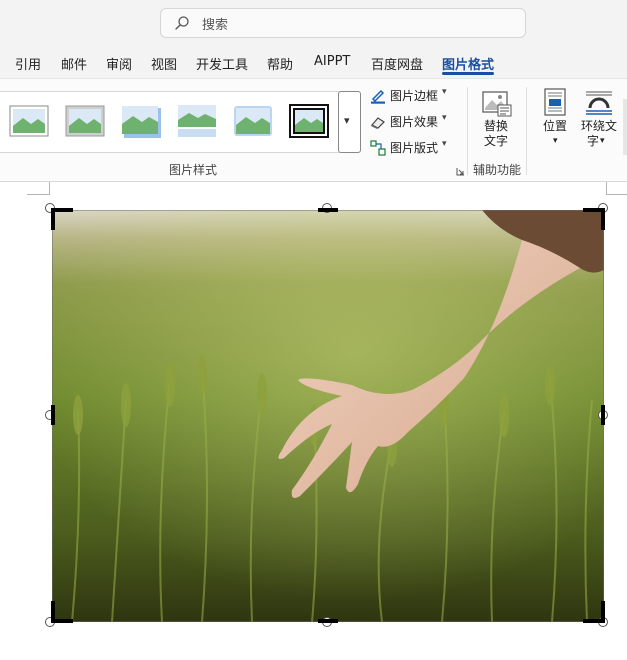  I want to click on crop-handle-top-left, so click(53, 219).